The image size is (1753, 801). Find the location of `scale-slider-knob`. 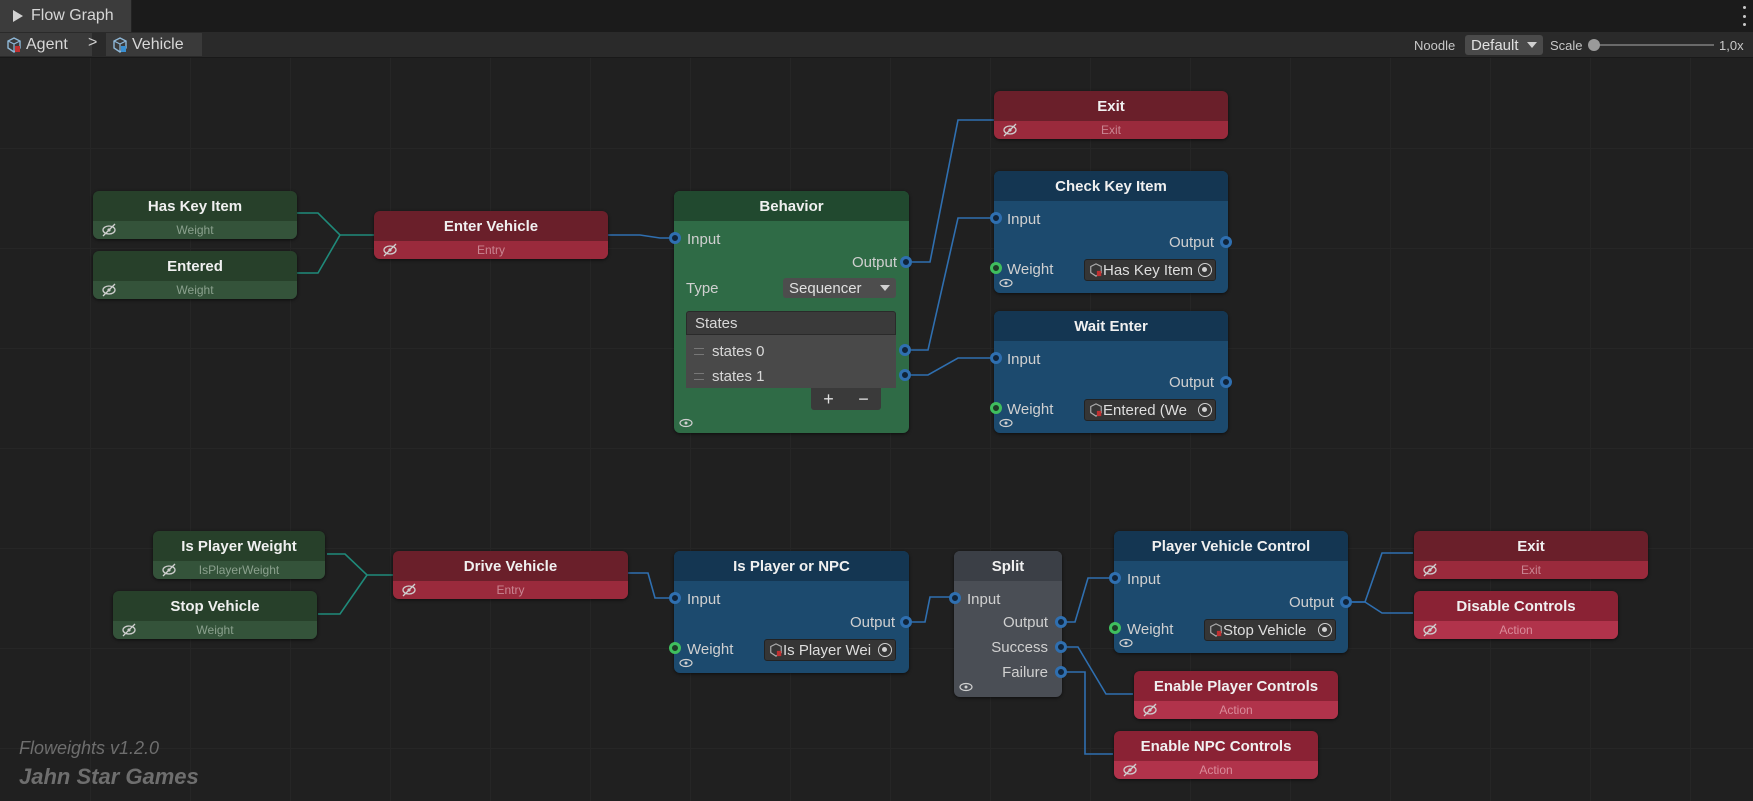

scale-slider-knob is located at coordinates (1594, 45).